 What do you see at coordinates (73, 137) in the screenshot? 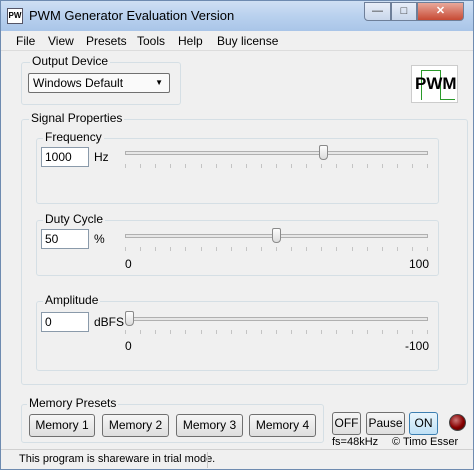
I see `frequency-label: Frequency` at bounding box center [73, 137].